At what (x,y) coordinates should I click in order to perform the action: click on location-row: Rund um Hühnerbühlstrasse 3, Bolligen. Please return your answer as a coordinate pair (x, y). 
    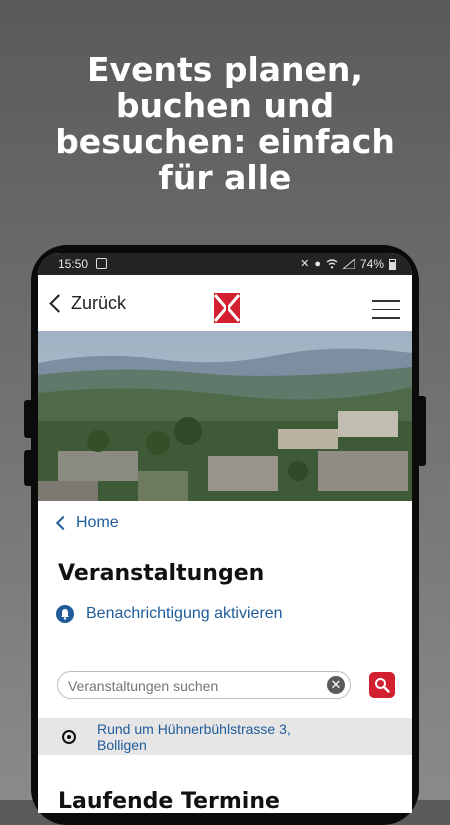
    Looking at the image, I should click on (225, 736).